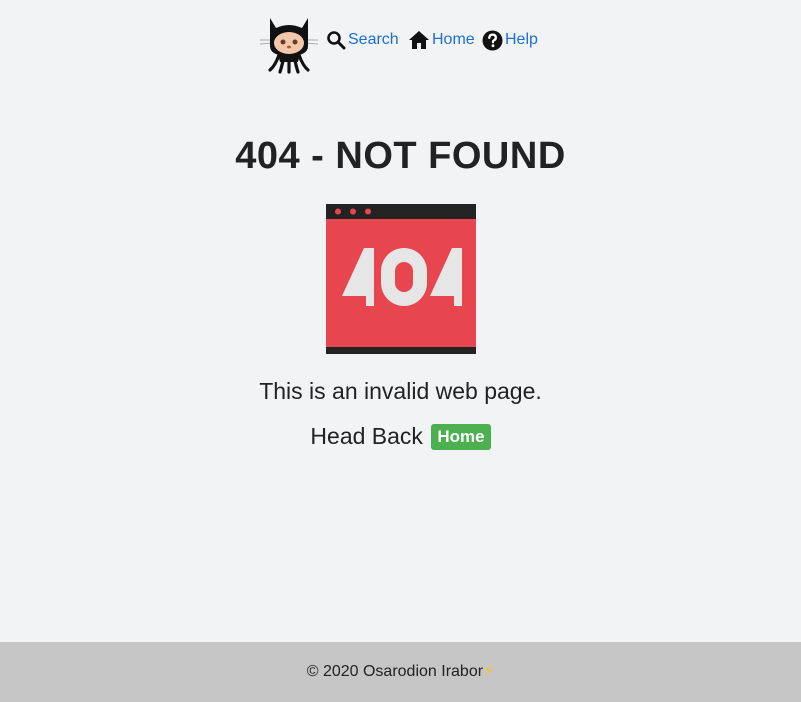 The height and width of the screenshot is (702, 801). I want to click on page-title: 404 - NOT FOUND, so click(400, 156).